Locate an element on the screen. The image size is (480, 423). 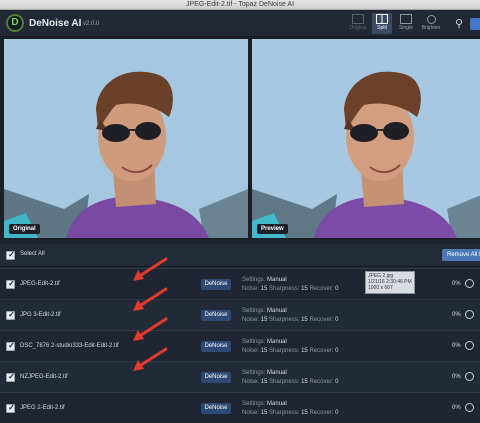
file-name: JPEG 2-Edit-2.tif is located at coordinates (42, 408).